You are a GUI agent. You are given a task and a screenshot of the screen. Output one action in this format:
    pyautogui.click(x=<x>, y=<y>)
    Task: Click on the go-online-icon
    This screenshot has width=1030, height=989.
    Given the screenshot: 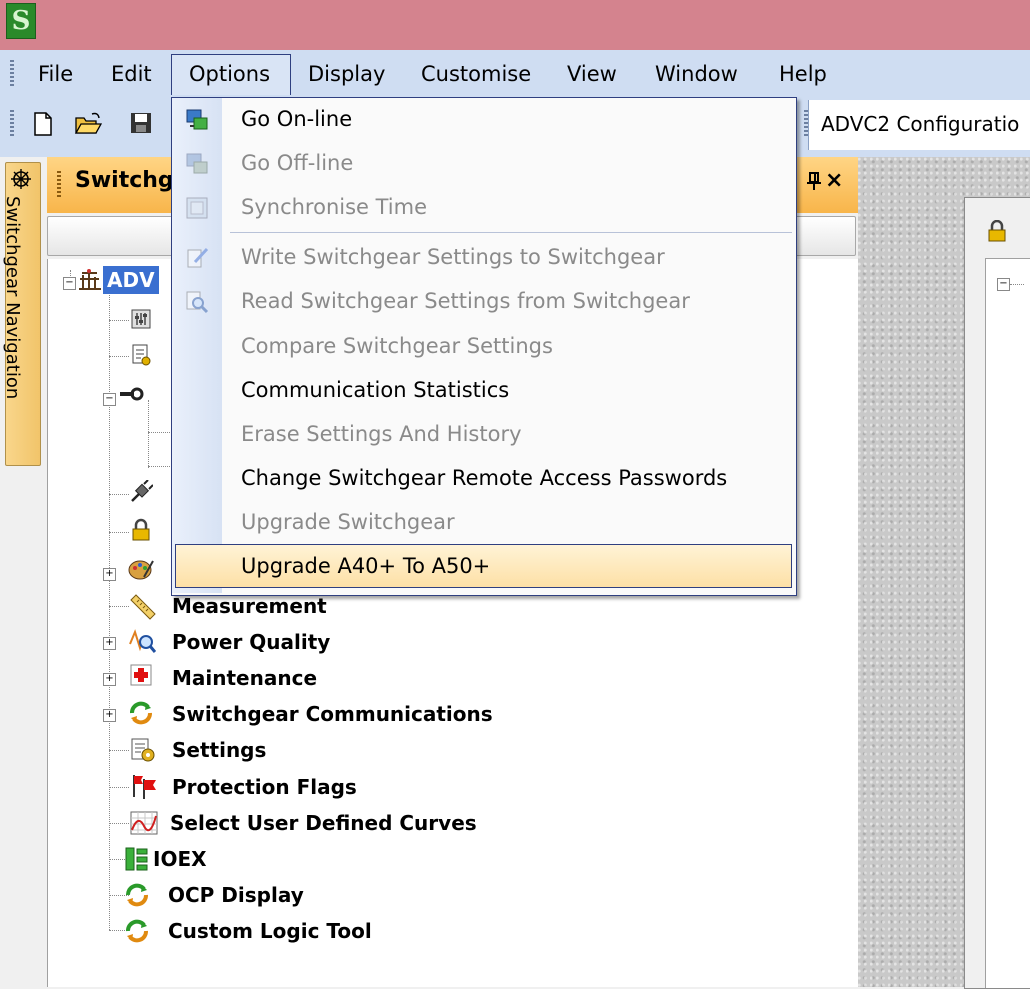 What is the action you would take?
    pyautogui.click(x=197, y=121)
    